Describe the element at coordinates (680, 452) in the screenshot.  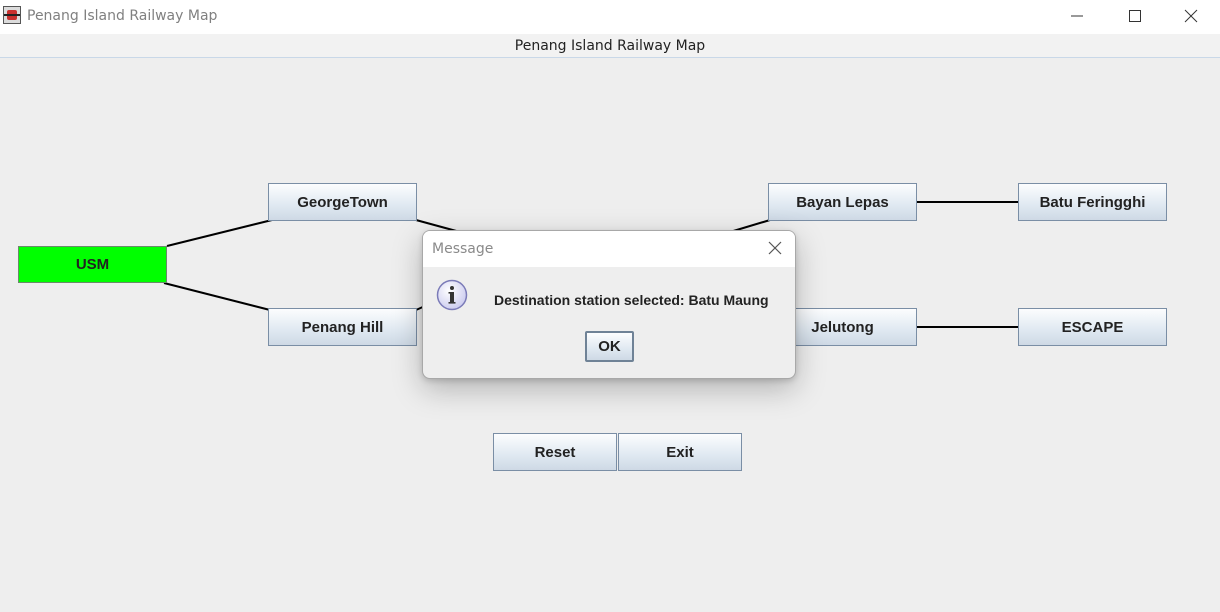
I see `exit-button: Exit` at that location.